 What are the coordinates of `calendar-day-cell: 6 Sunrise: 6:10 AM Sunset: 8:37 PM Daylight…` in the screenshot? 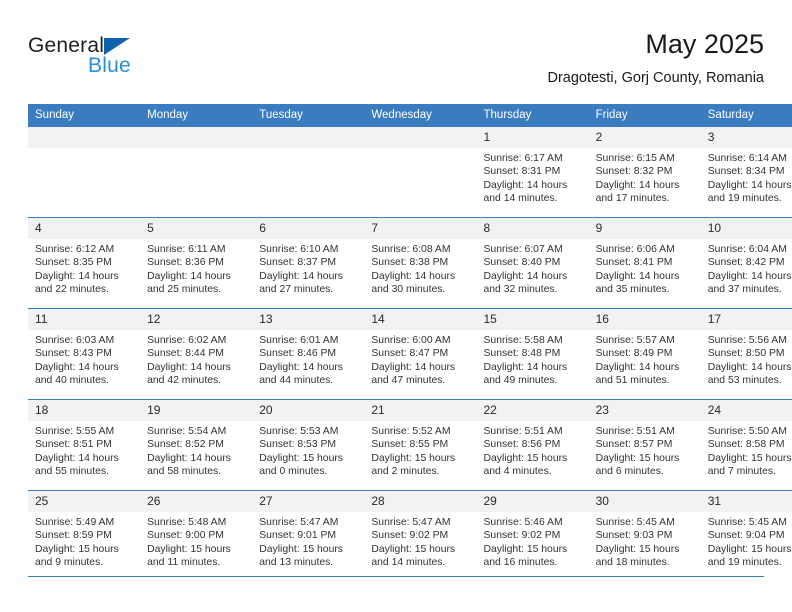 It's located at (308, 263).